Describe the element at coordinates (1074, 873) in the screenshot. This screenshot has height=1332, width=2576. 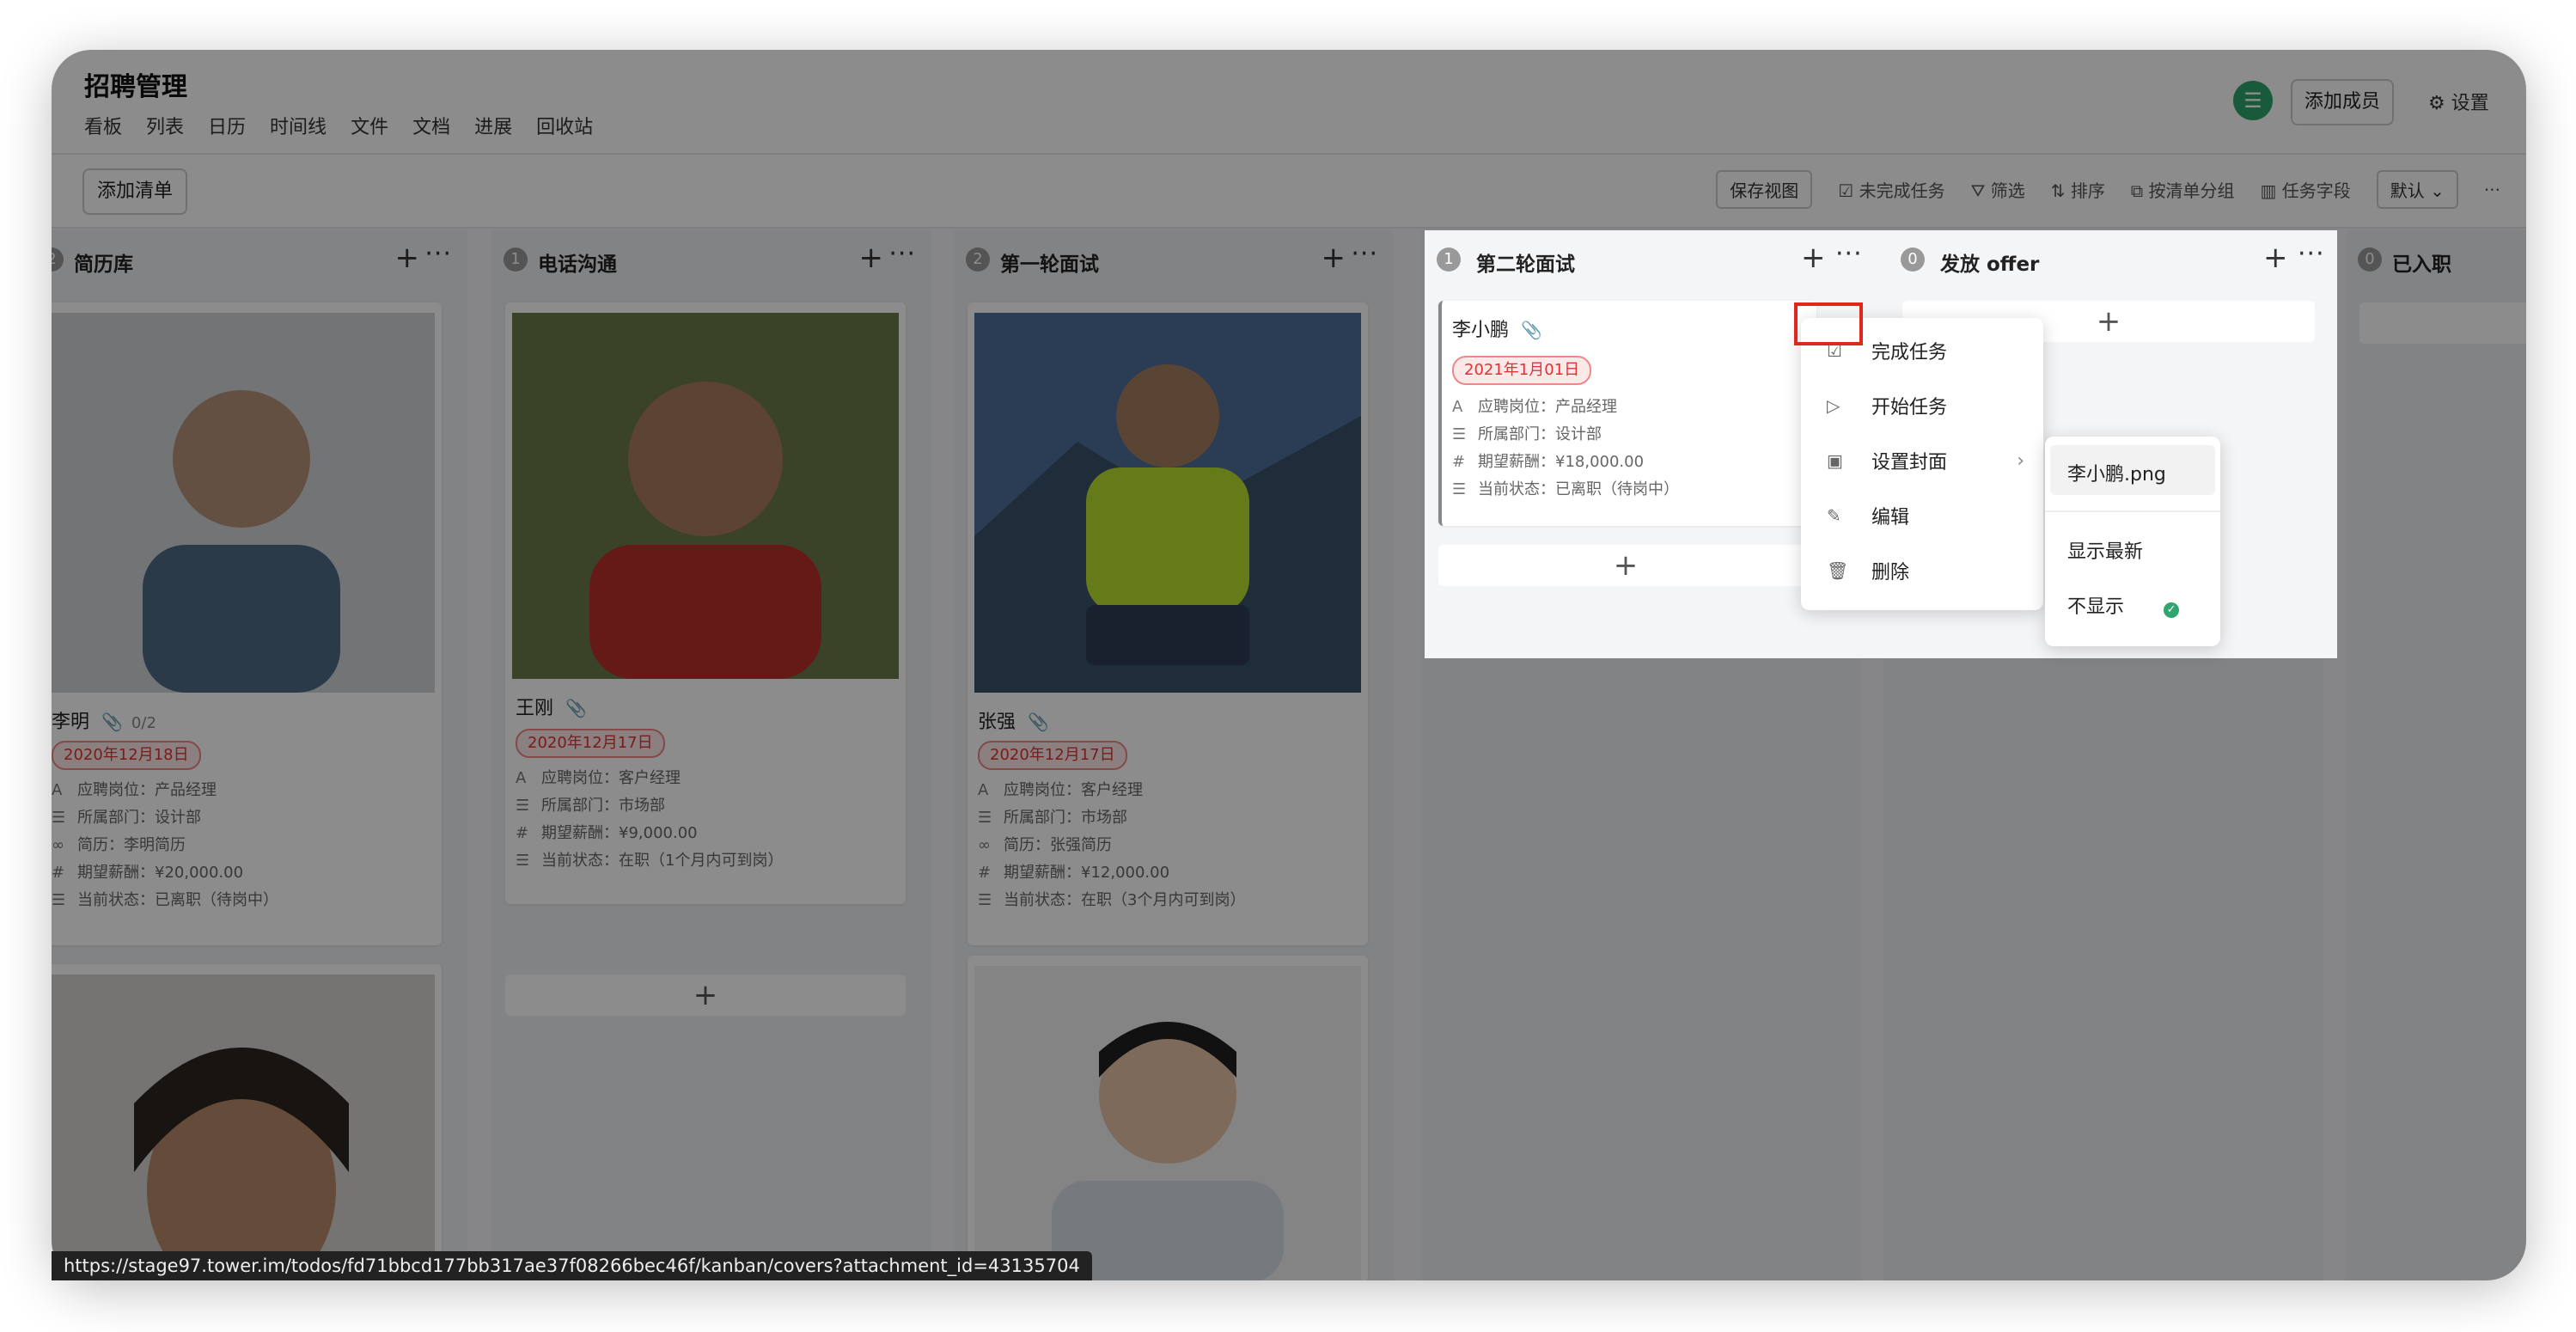
I see `field-row: # 期望薪酬：¥12,000.00` at that location.